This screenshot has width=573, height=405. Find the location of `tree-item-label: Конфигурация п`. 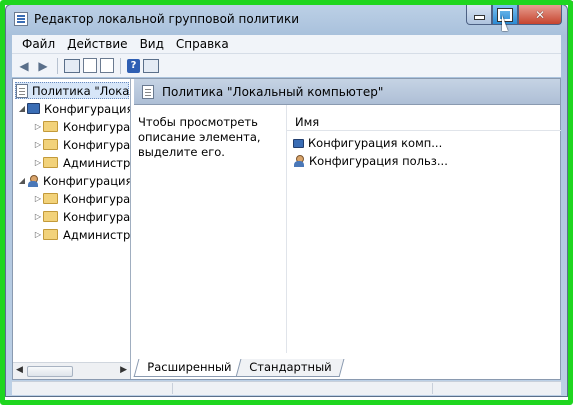

tree-item-label: Конфигурация п is located at coordinates (87, 180).